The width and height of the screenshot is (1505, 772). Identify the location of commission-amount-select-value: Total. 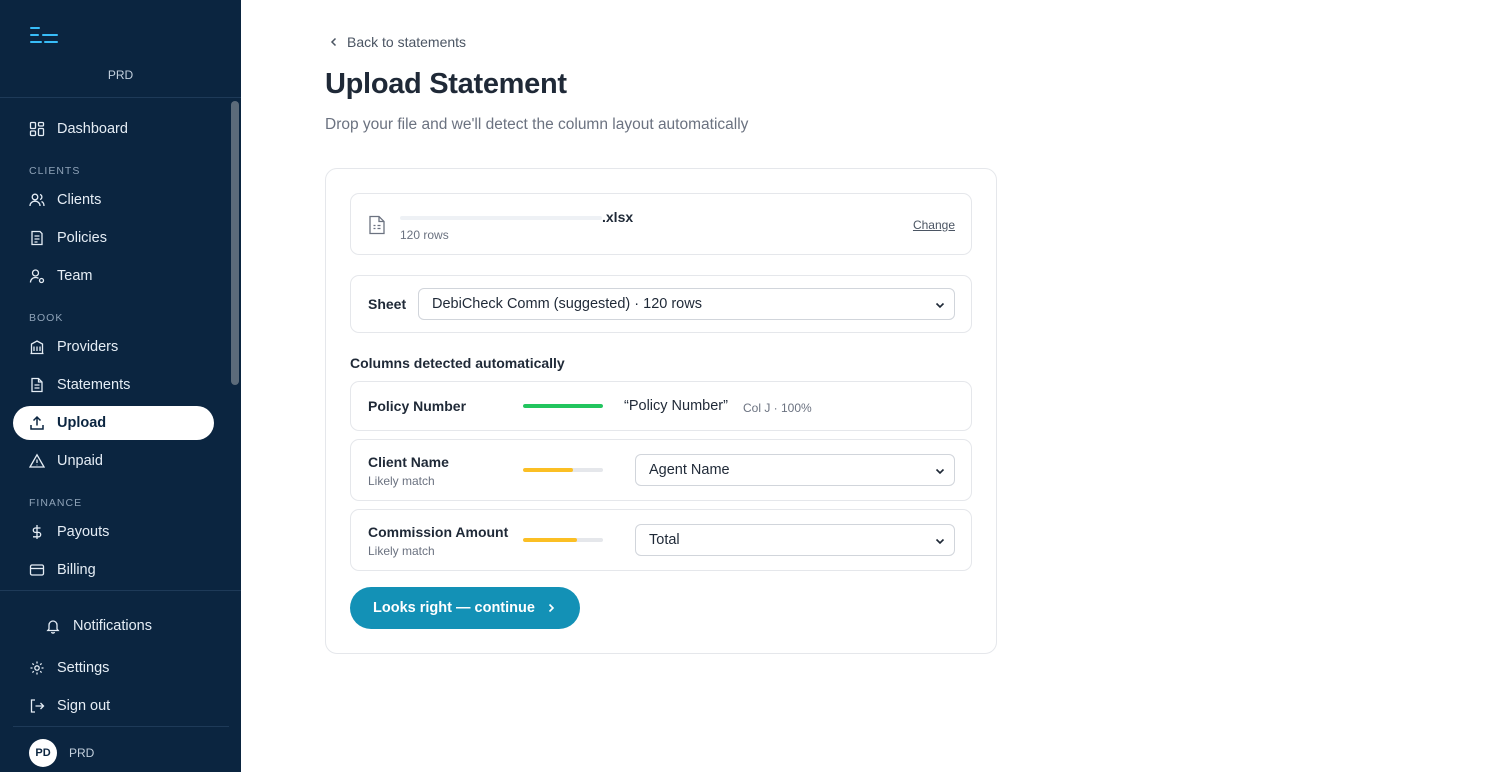
(664, 540).